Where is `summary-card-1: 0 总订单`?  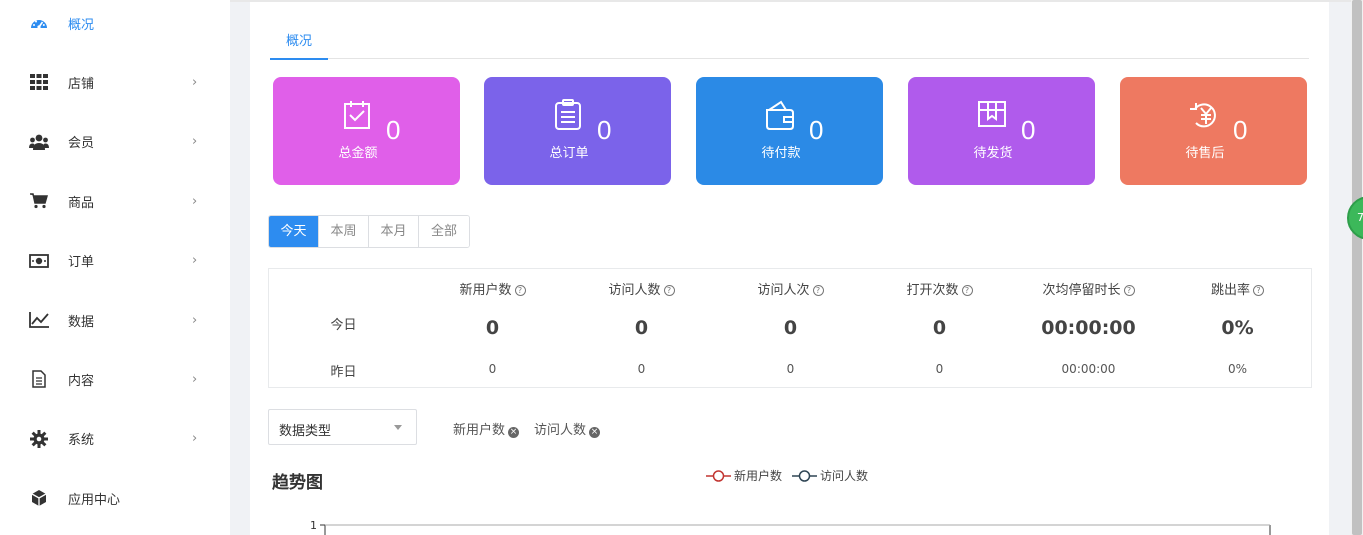
summary-card-1: 0 总订单 is located at coordinates (577, 131).